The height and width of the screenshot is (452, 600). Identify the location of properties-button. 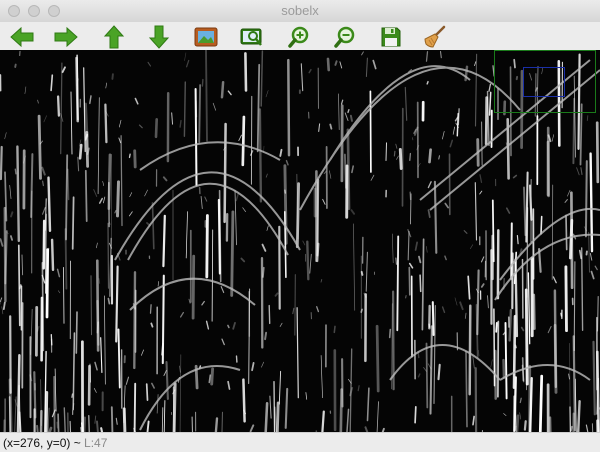
(435, 37).